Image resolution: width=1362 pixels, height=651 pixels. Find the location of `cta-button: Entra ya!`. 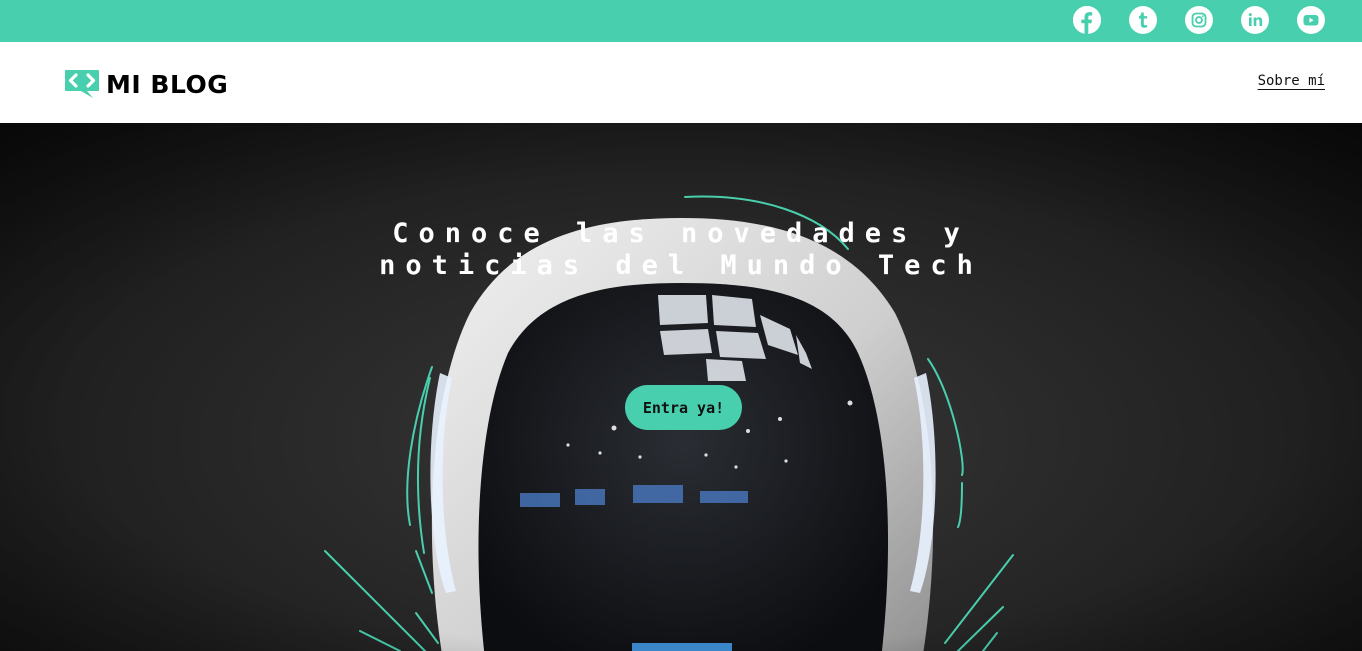

cta-button: Entra ya! is located at coordinates (683, 407).